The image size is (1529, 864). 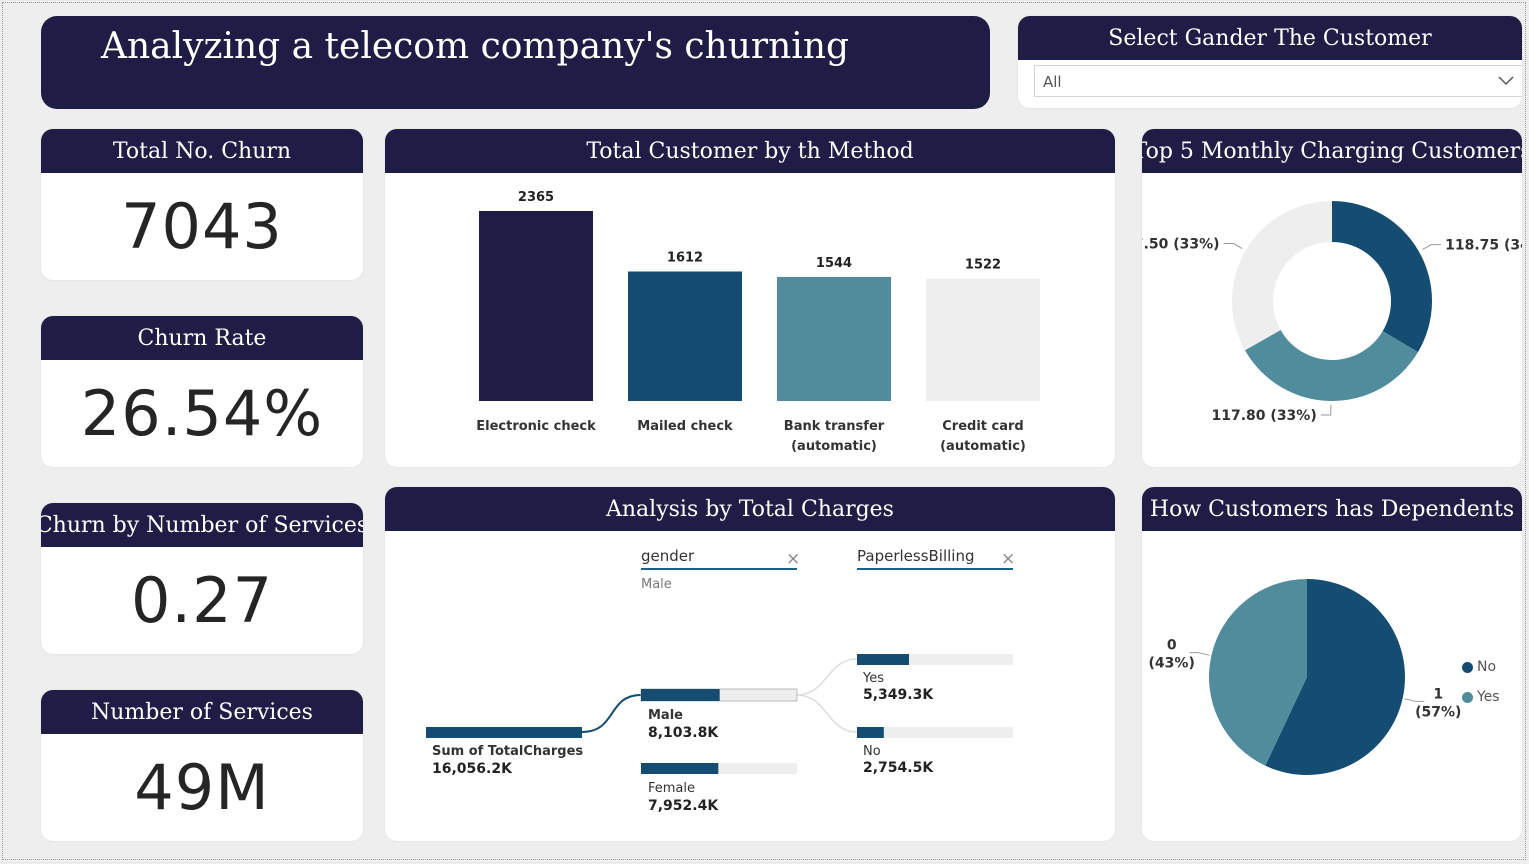 I want to click on title-banner: Analyzing a telecom company's churning, so click(x=515, y=62).